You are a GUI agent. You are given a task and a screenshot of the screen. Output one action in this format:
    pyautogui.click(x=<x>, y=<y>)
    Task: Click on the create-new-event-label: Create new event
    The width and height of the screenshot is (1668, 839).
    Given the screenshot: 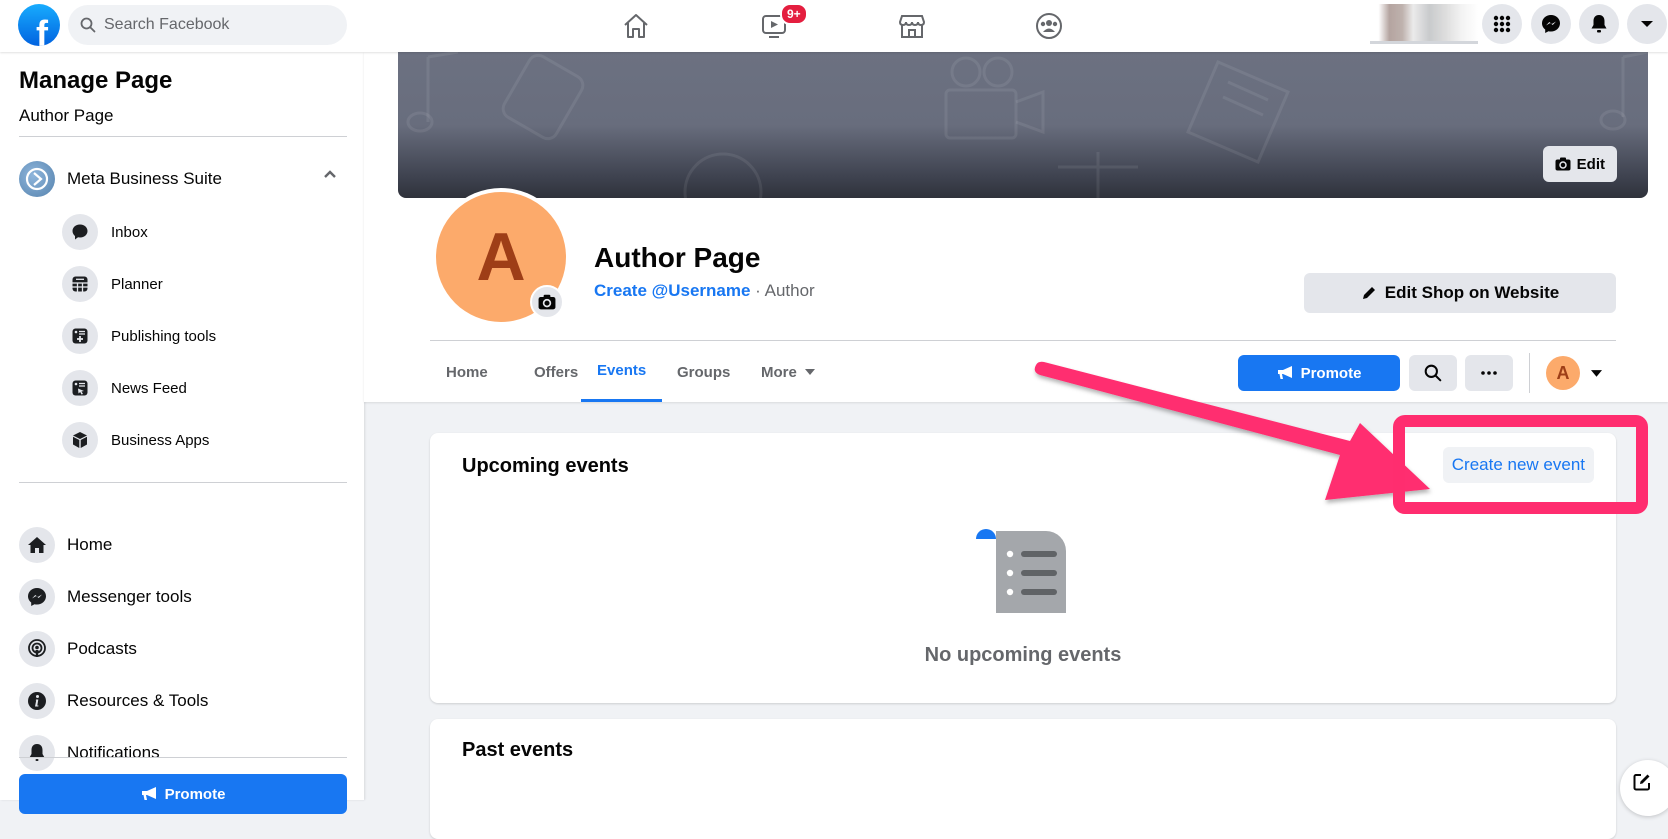 What is the action you would take?
    pyautogui.click(x=1518, y=464)
    